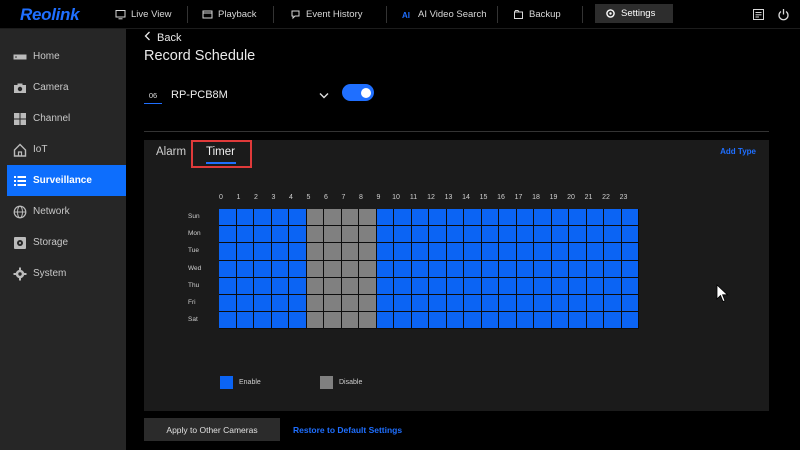 The width and height of the screenshot is (800, 450). Describe the element at coordinates (63, 118) in the screenshot. I see `sidebar-item-channel: Channel` at that location.